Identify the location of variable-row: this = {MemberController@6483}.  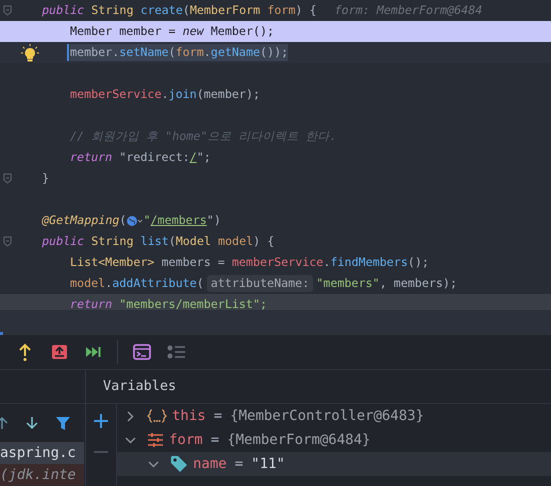
(334, 416).